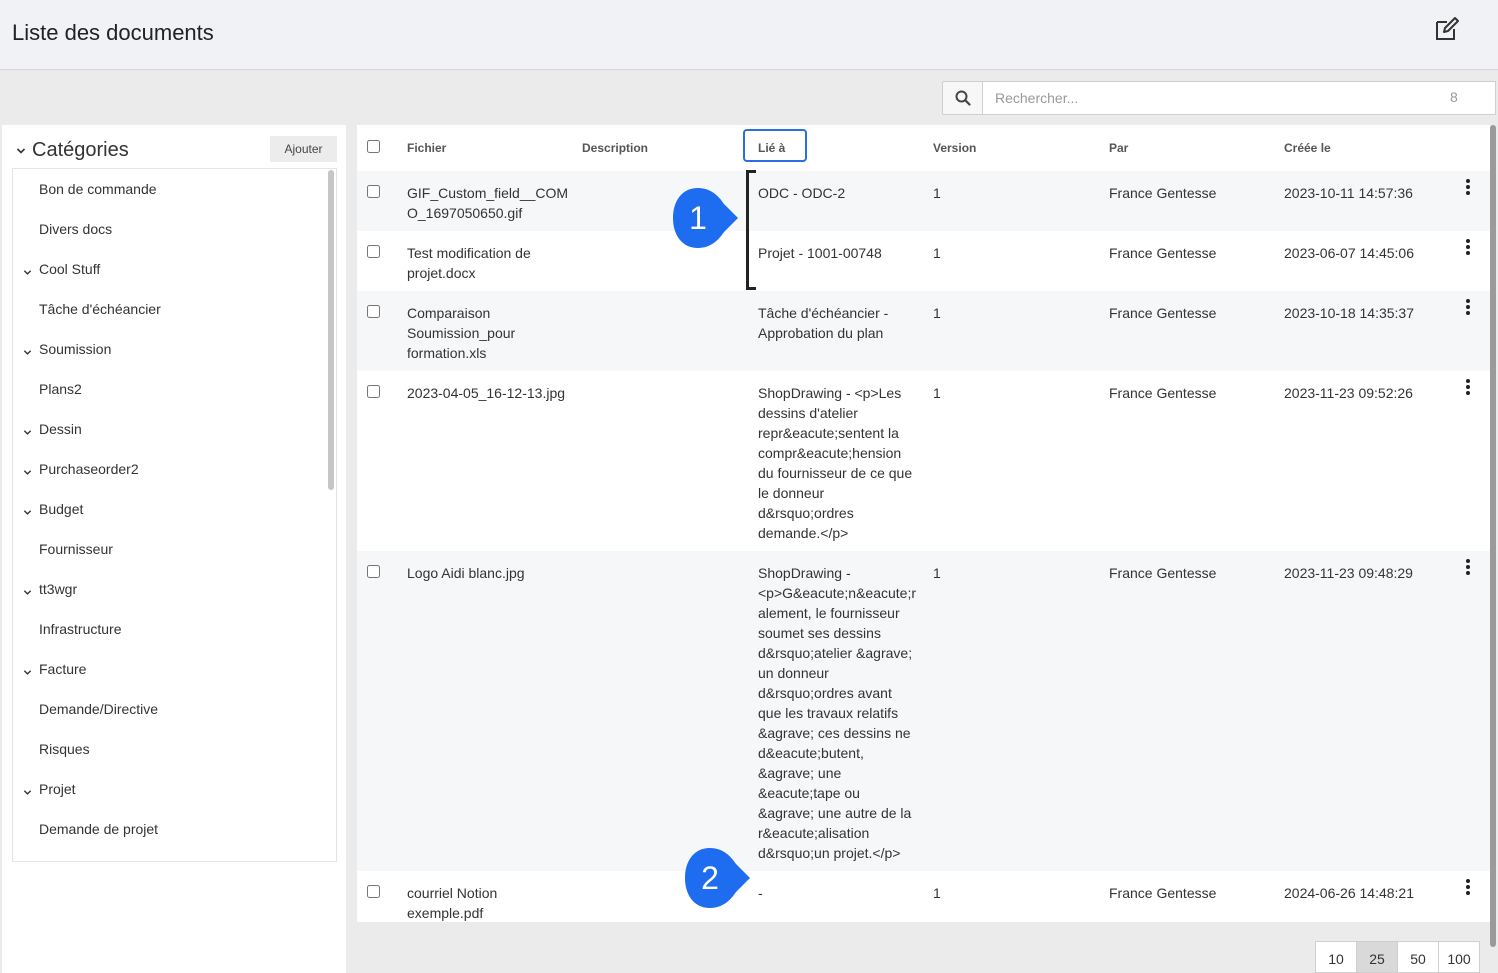 This screenshot has width=1498, height=973. I want to click on page-size-100-button: 100, so click(1459, 957).